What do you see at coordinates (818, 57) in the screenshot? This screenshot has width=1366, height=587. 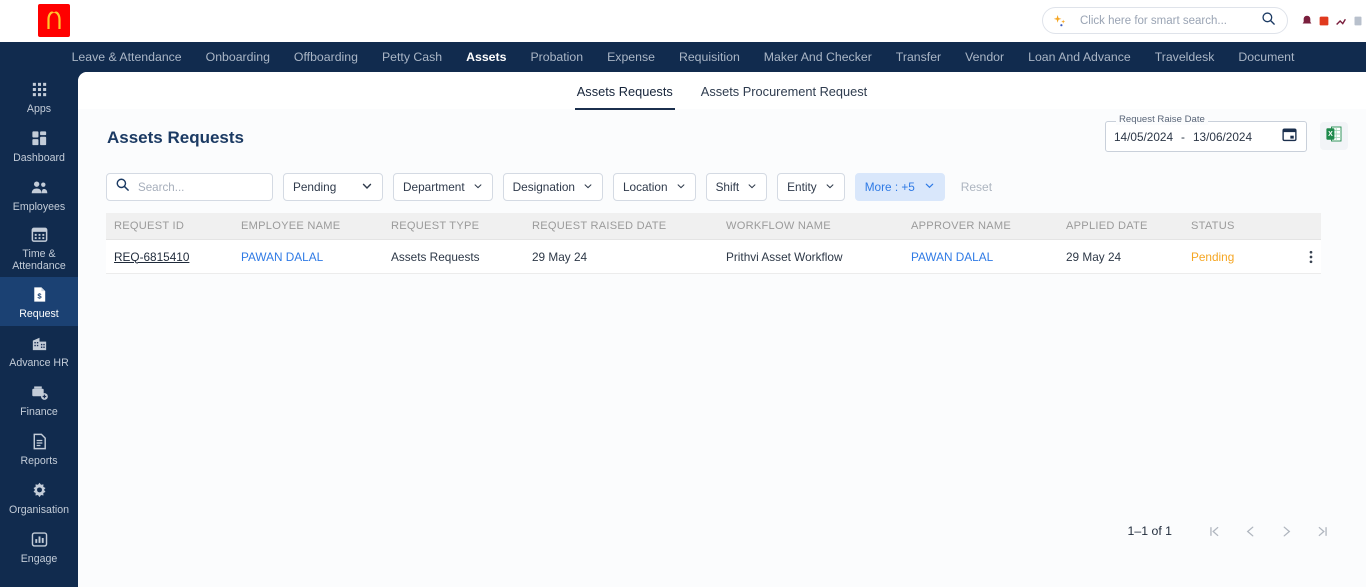 I see `nav-item-maker-and-checker: Maker And Checker` at bounding box center [818, 57].